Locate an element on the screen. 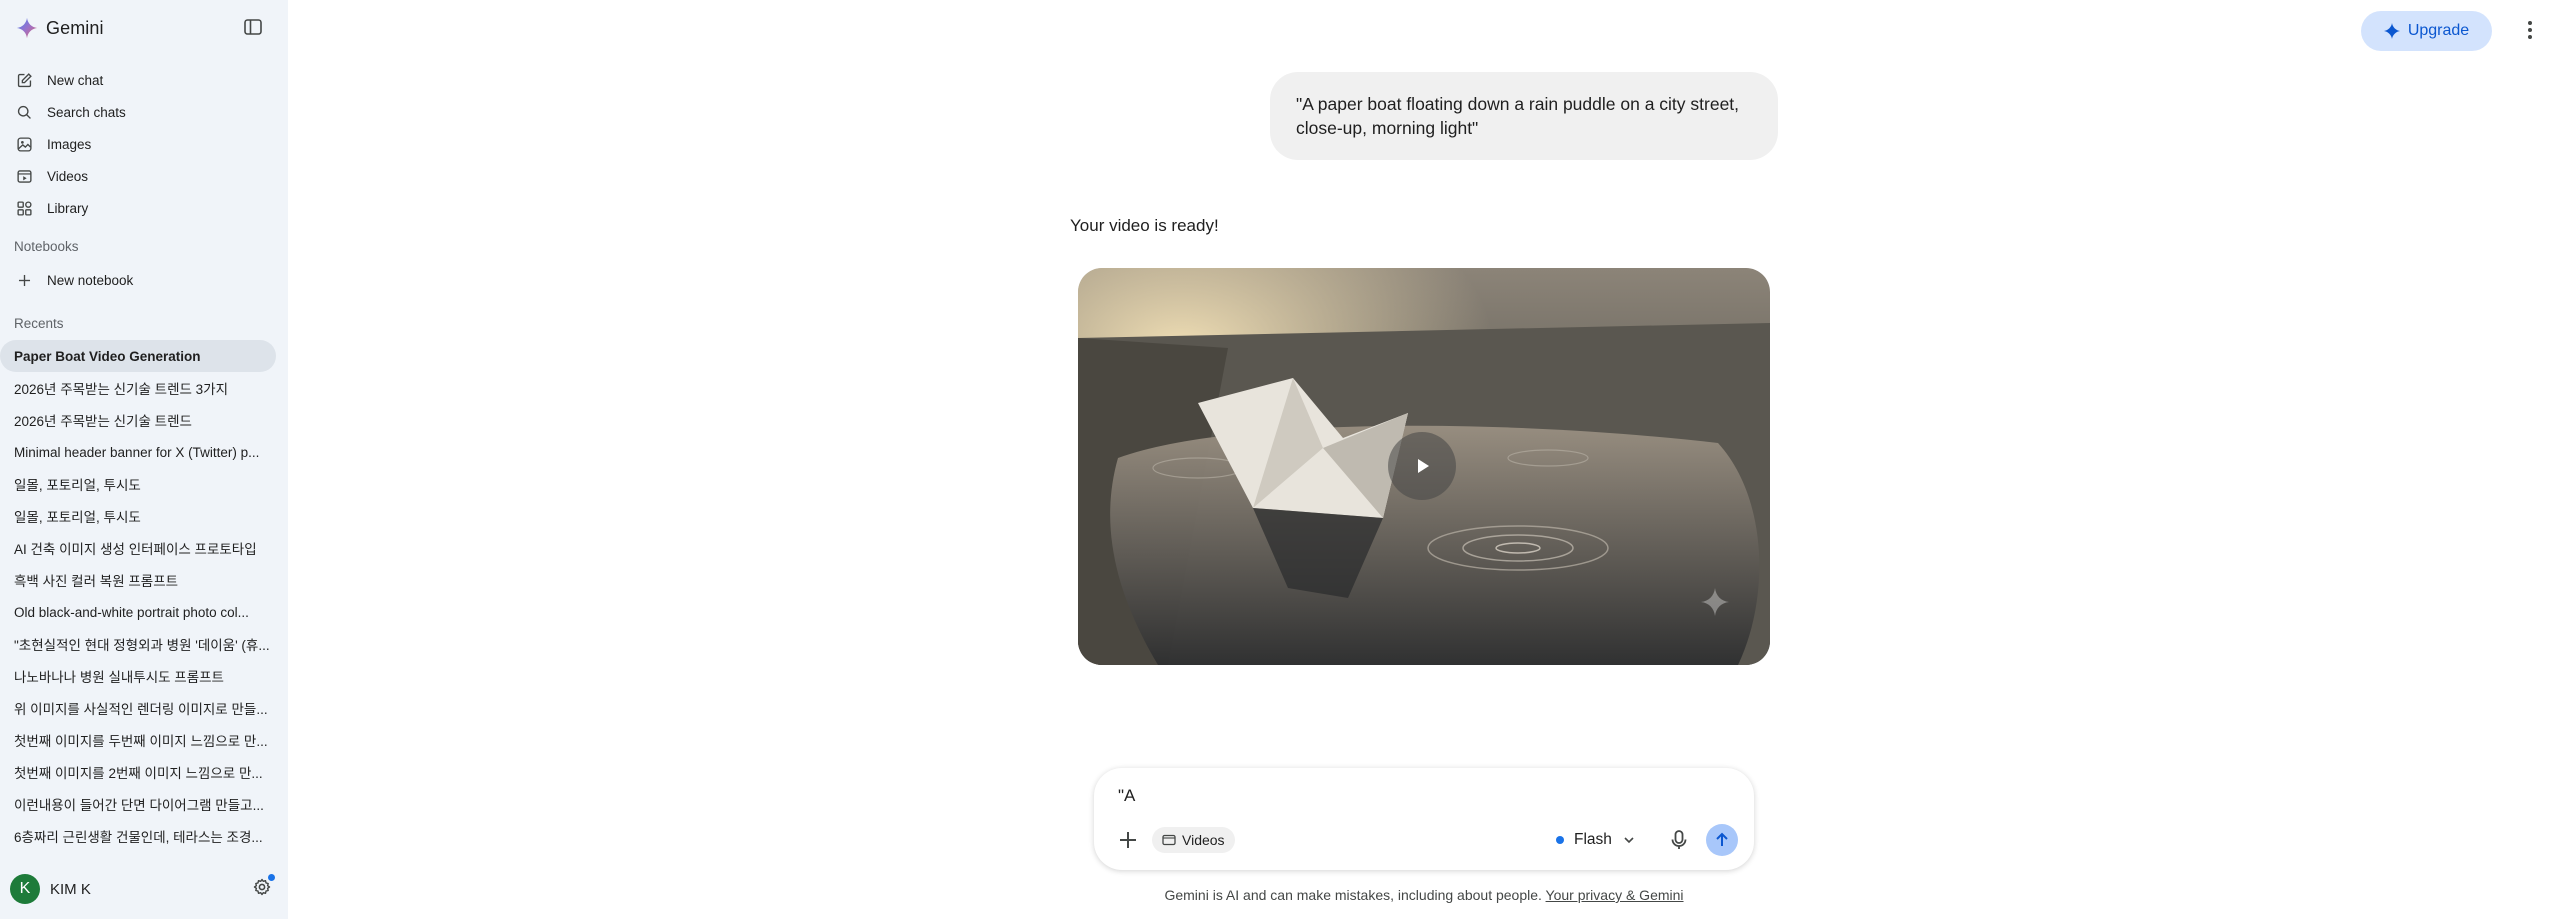  sidebar-item-label: Library is located at coordinates (68, 208).